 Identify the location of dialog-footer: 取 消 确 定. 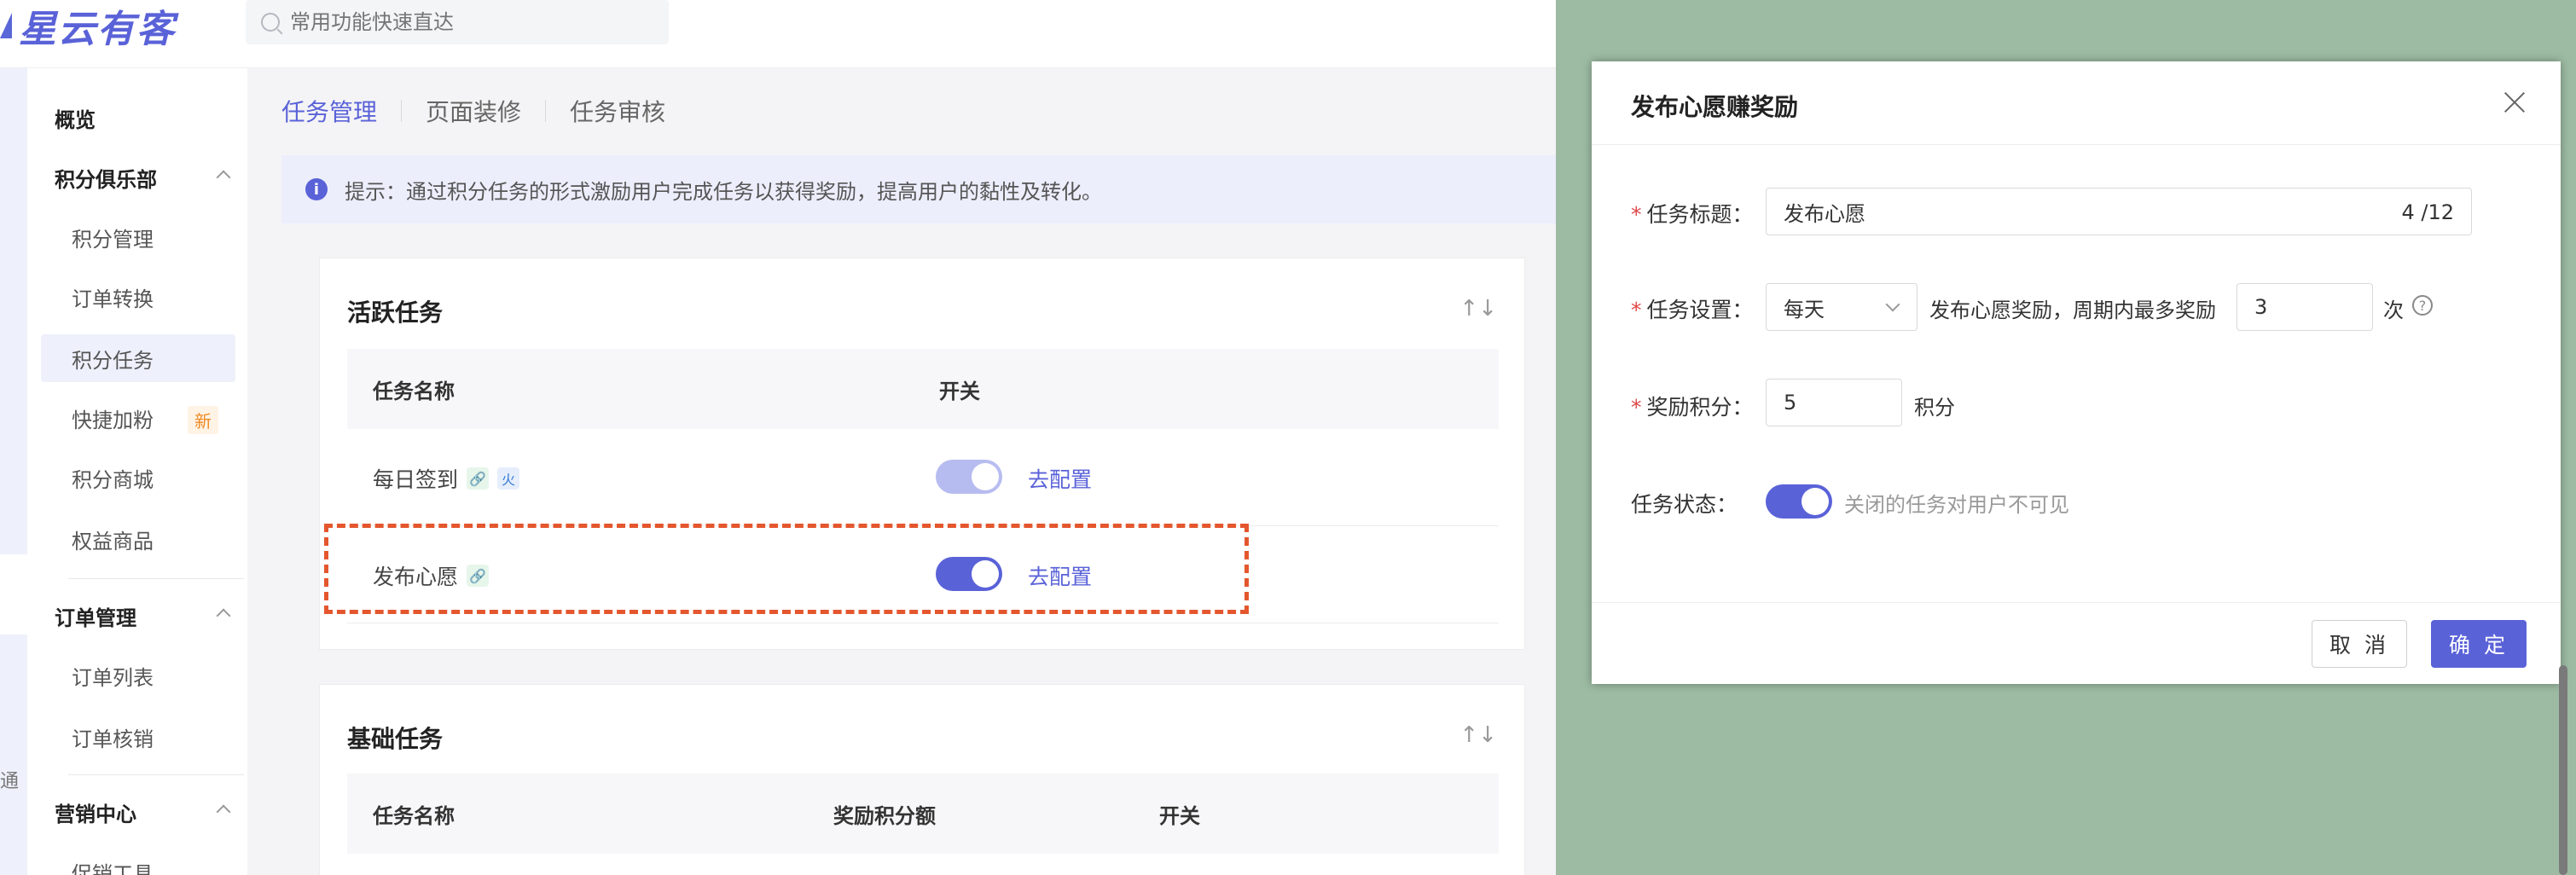
(2076, 643).